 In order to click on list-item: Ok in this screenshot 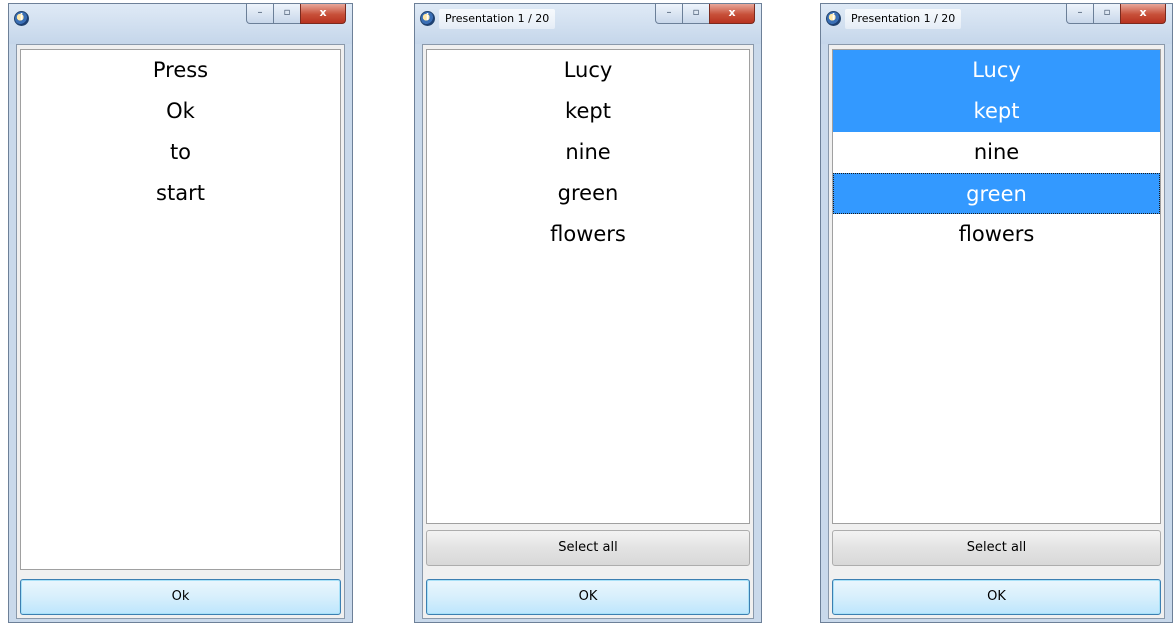, I will do `click(180, 111)`.